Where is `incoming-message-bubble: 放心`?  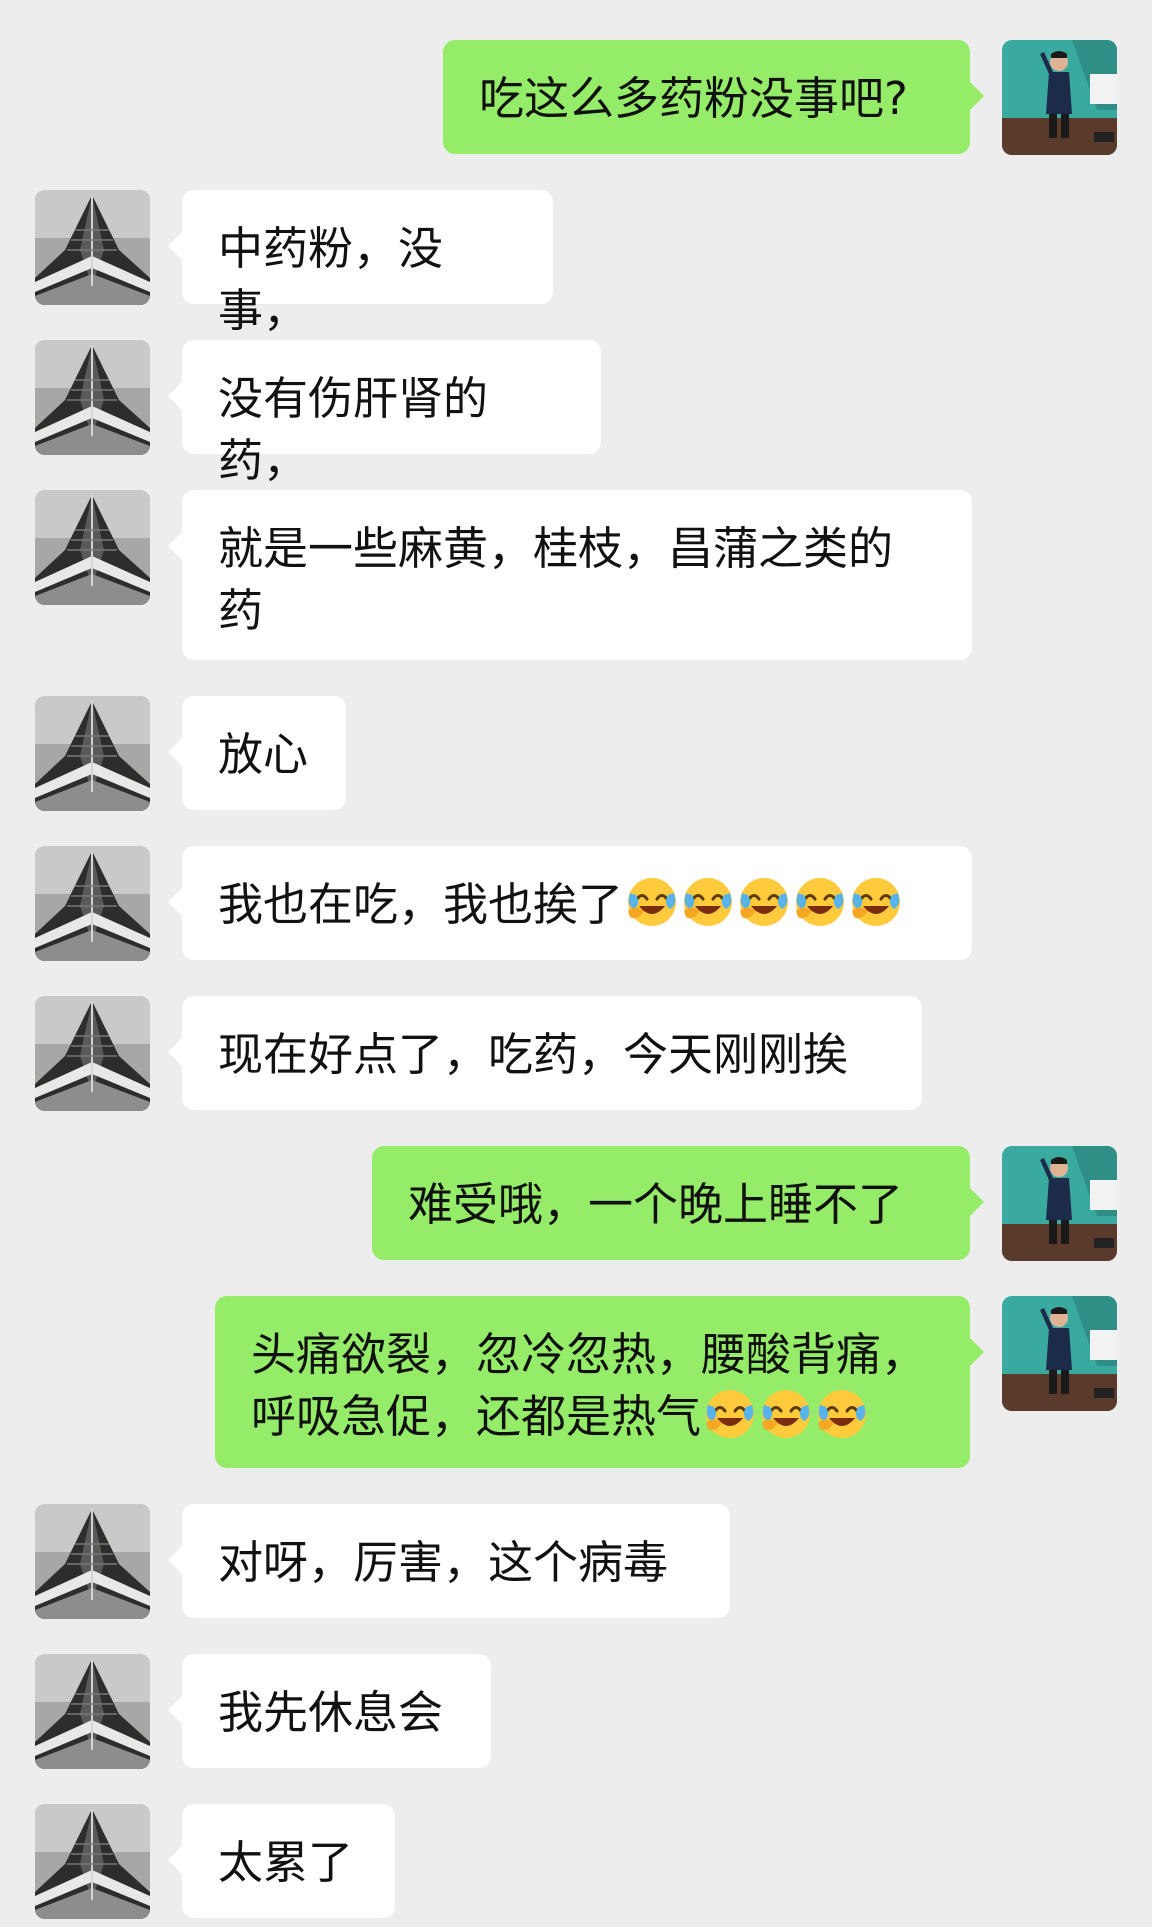
incoming-message-bubble: 放心 is located at coordinates (257, 753).